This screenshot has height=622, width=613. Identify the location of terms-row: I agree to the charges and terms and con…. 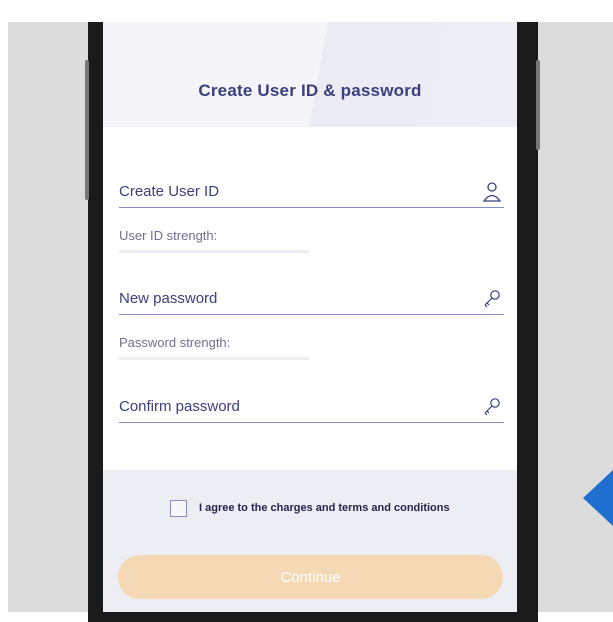
(310, 508).